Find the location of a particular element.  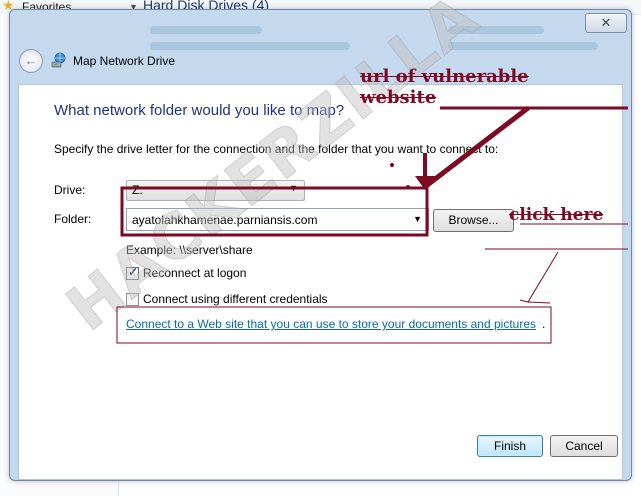

url-note-line2: website is located at coordinates (398, 97).